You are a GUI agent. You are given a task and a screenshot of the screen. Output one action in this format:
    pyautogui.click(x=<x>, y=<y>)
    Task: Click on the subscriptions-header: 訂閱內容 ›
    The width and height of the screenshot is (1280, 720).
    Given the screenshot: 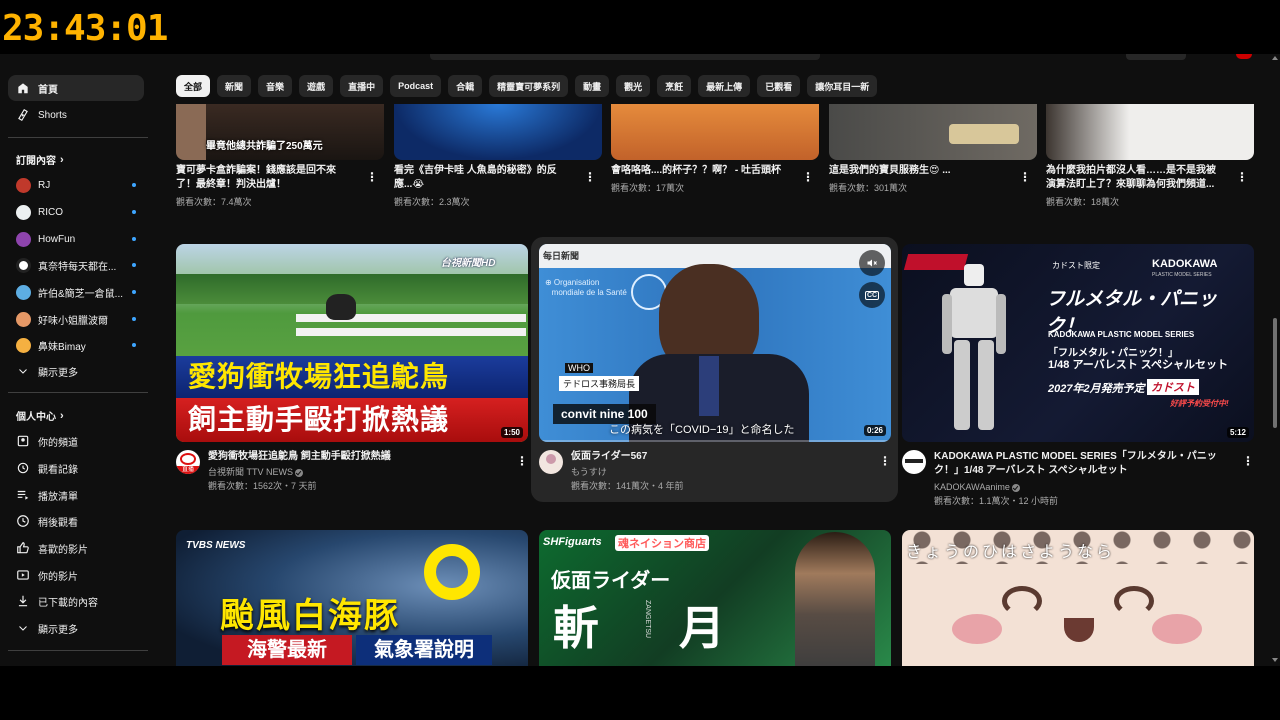 What is the action you would take?
    pyautogui.click(x=40, y=160)
    